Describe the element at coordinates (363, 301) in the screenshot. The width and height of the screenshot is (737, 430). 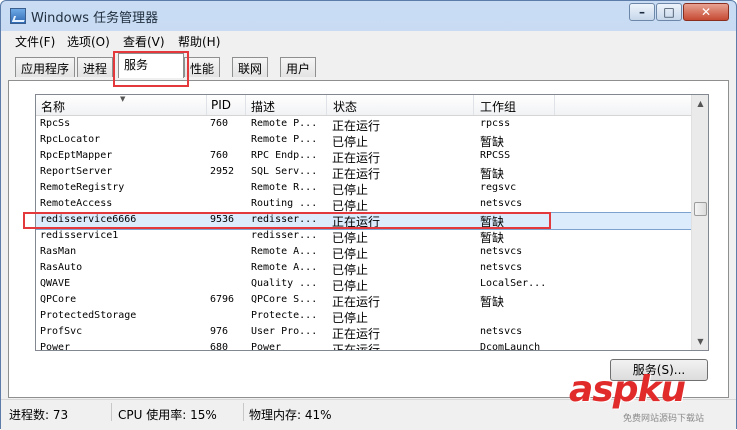
I see `service-row: QPCore 6796 QPCore S... 正在运行 暂缺` at that location.